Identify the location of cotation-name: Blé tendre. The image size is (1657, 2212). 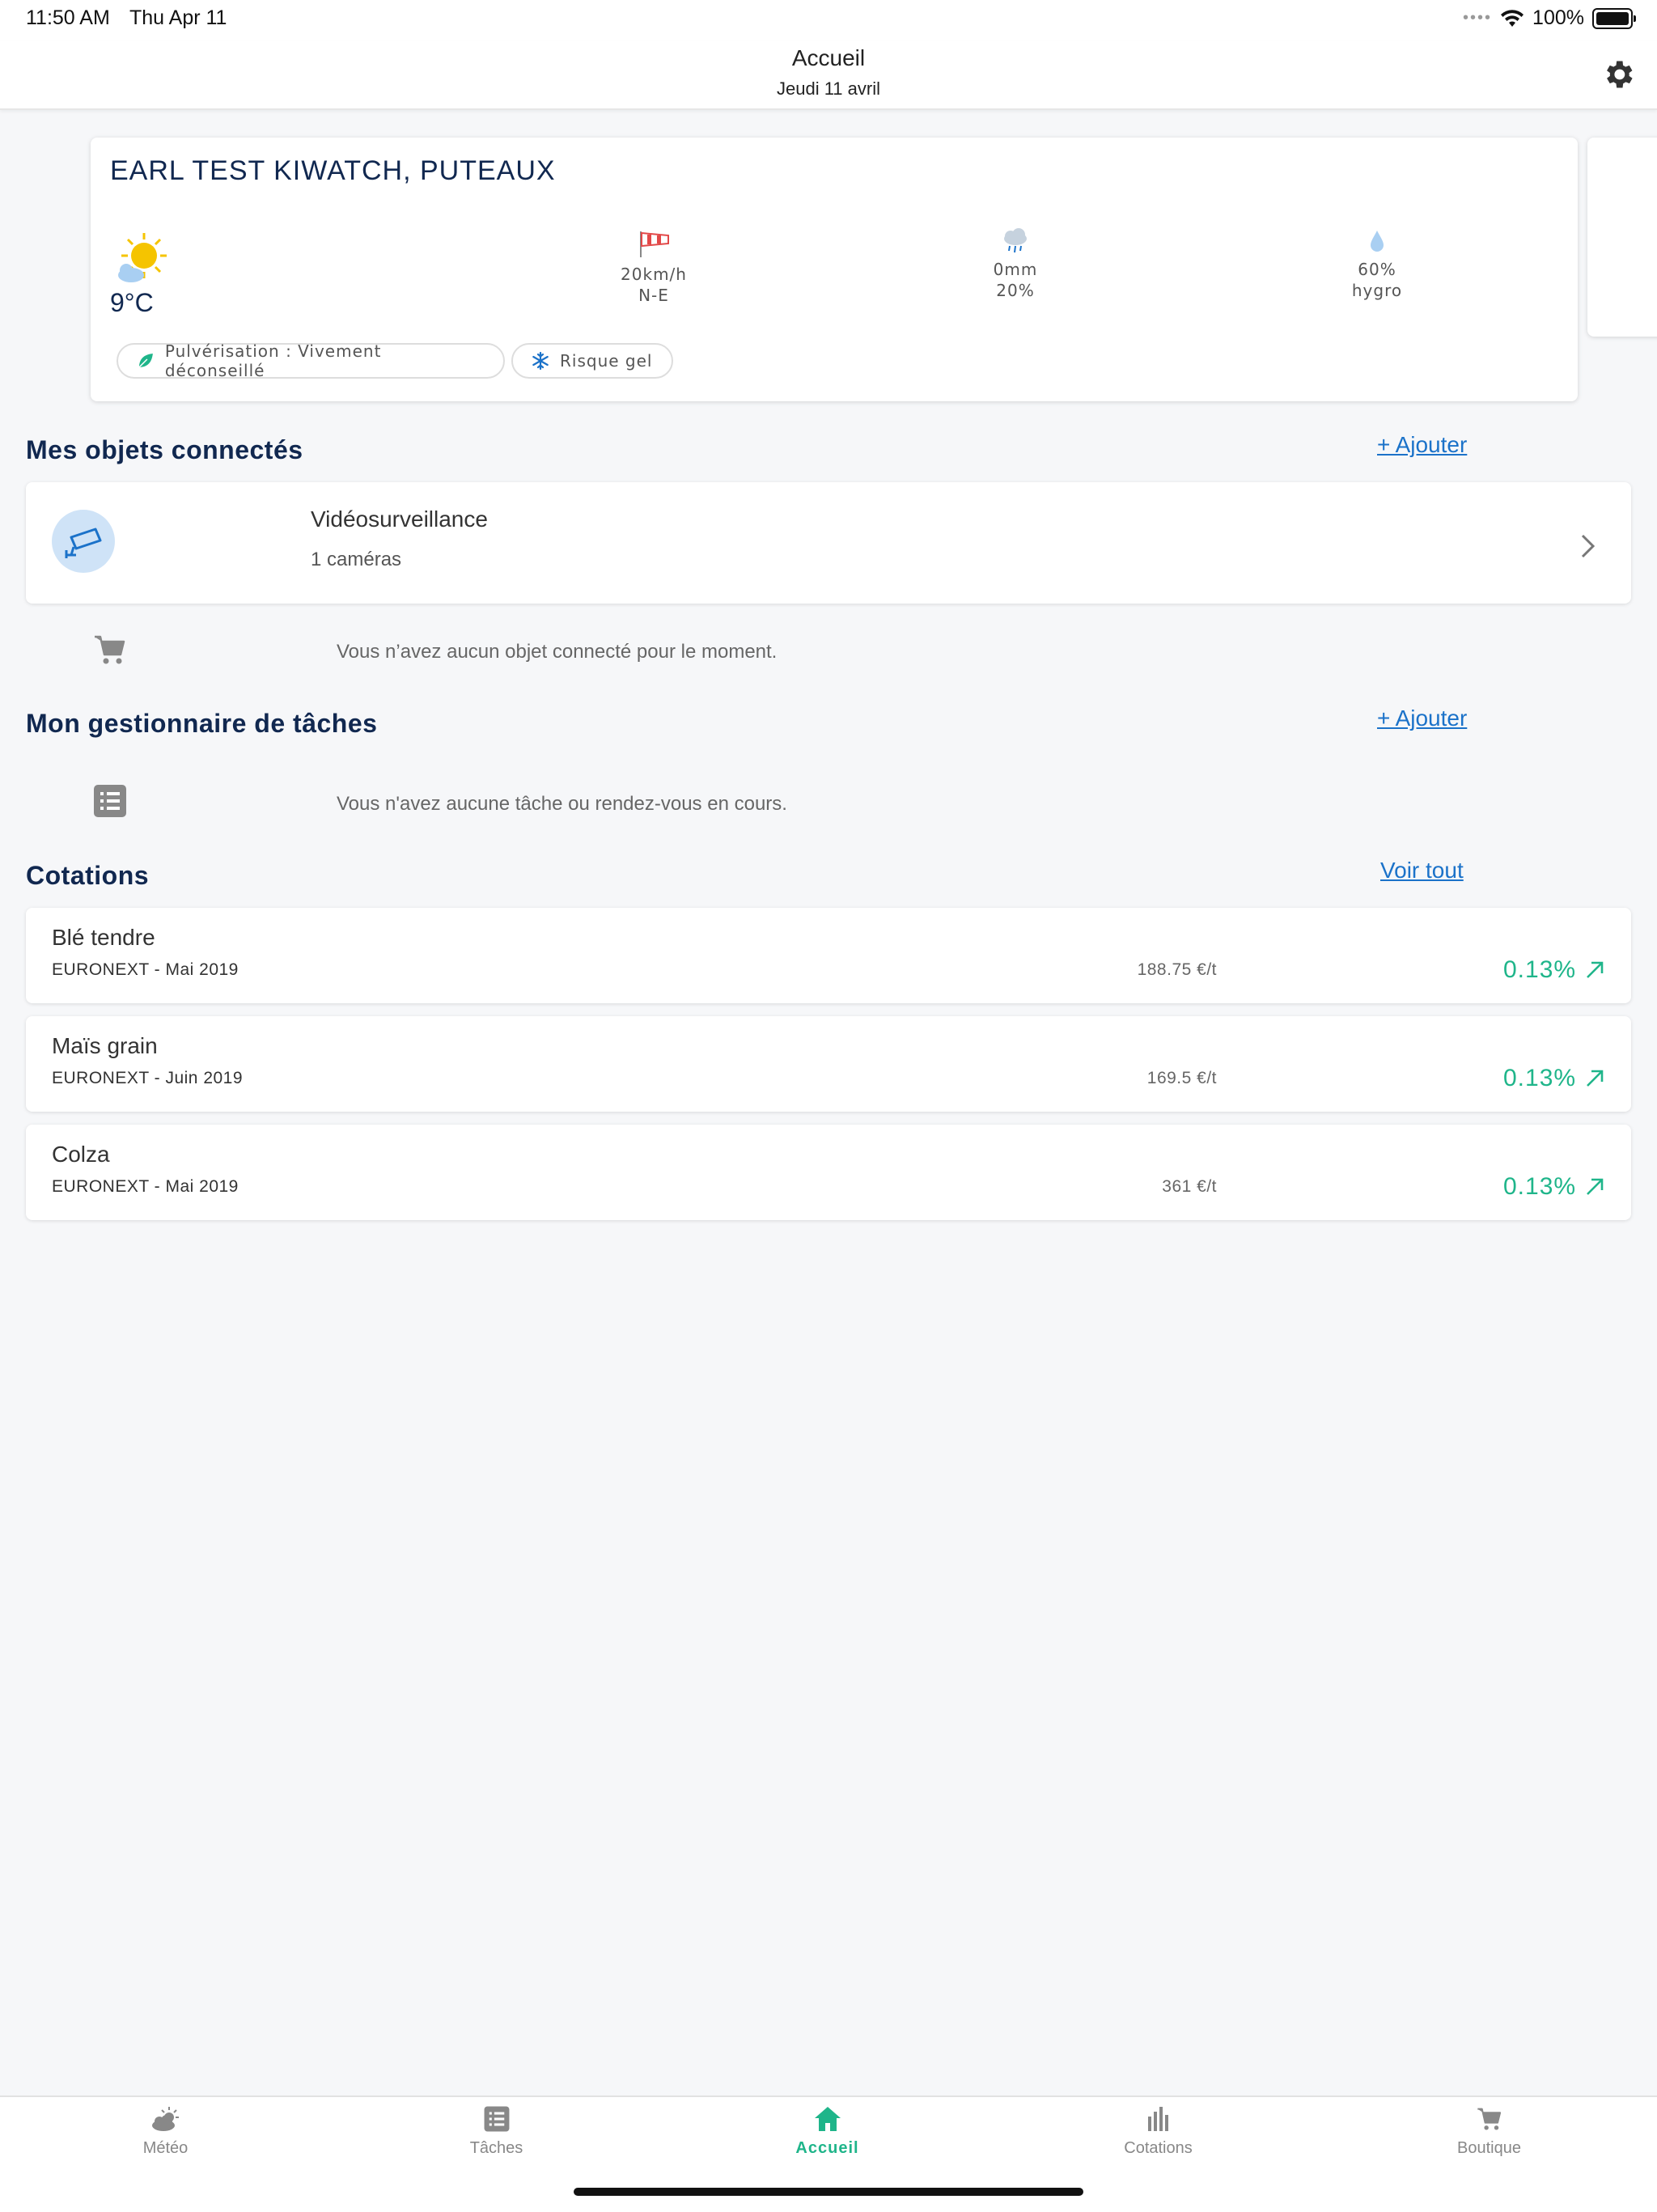
(103, 937).